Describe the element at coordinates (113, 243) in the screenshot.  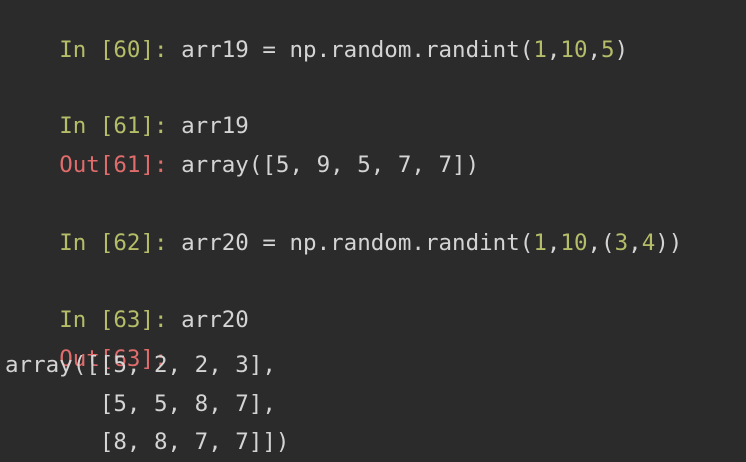
I see `in-prompt-62: In [62]:` at that location.